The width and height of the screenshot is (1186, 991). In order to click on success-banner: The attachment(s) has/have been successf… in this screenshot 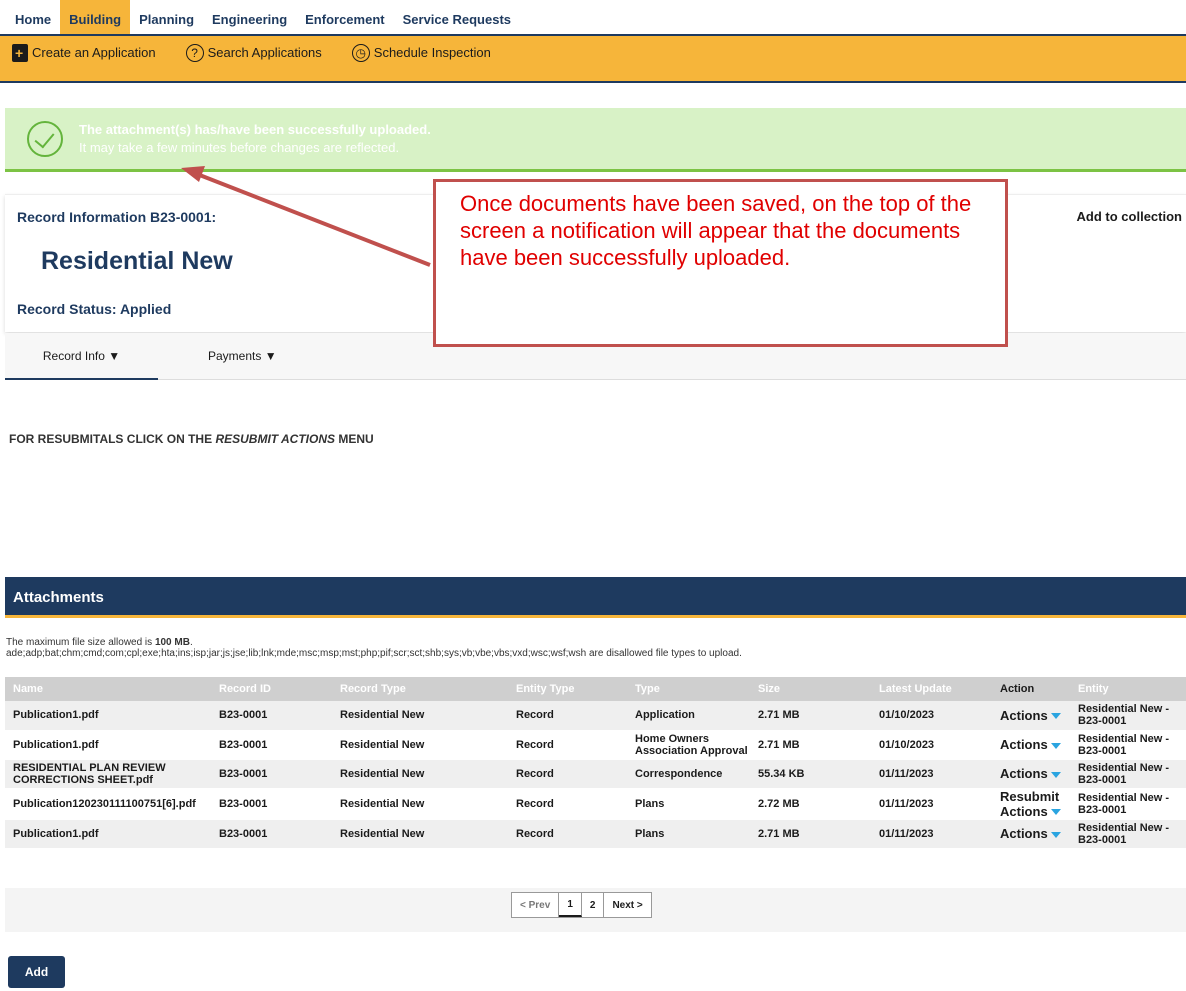, I will do `click(595, 140)`.